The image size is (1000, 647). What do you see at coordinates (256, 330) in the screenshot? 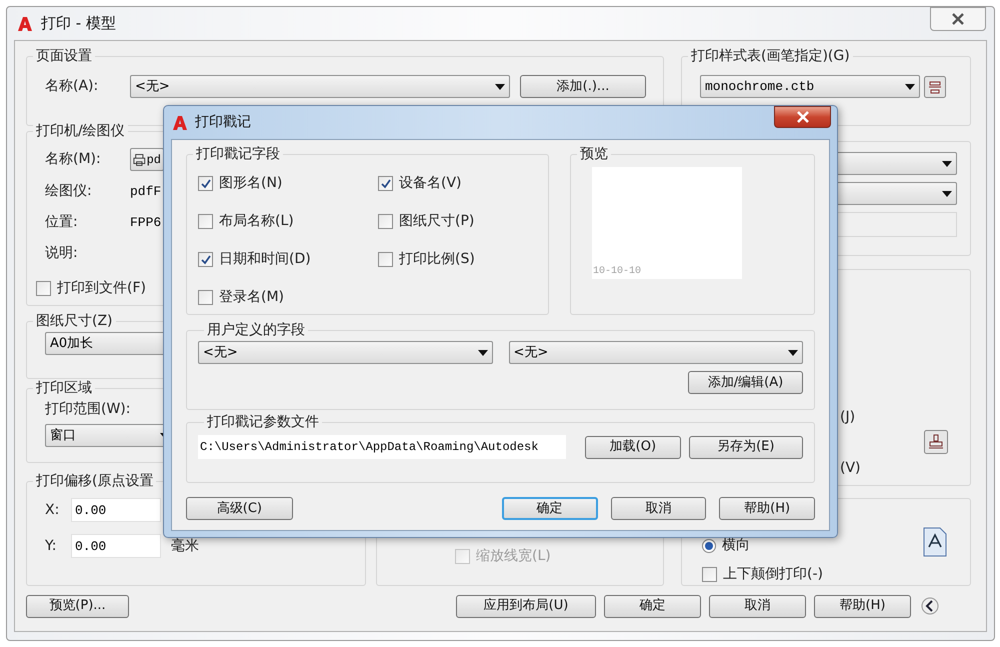
I see `group-title: 用户定义的字段` at bounding box center [256, 330].